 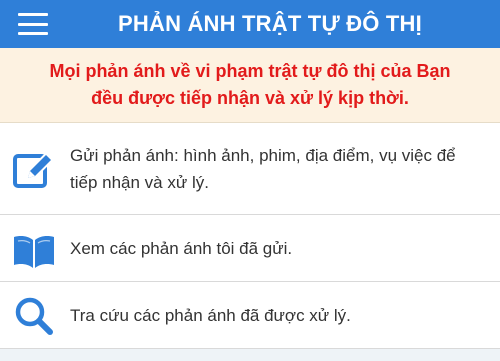 I want to click on edit-icon, so click(x=34, y=172).